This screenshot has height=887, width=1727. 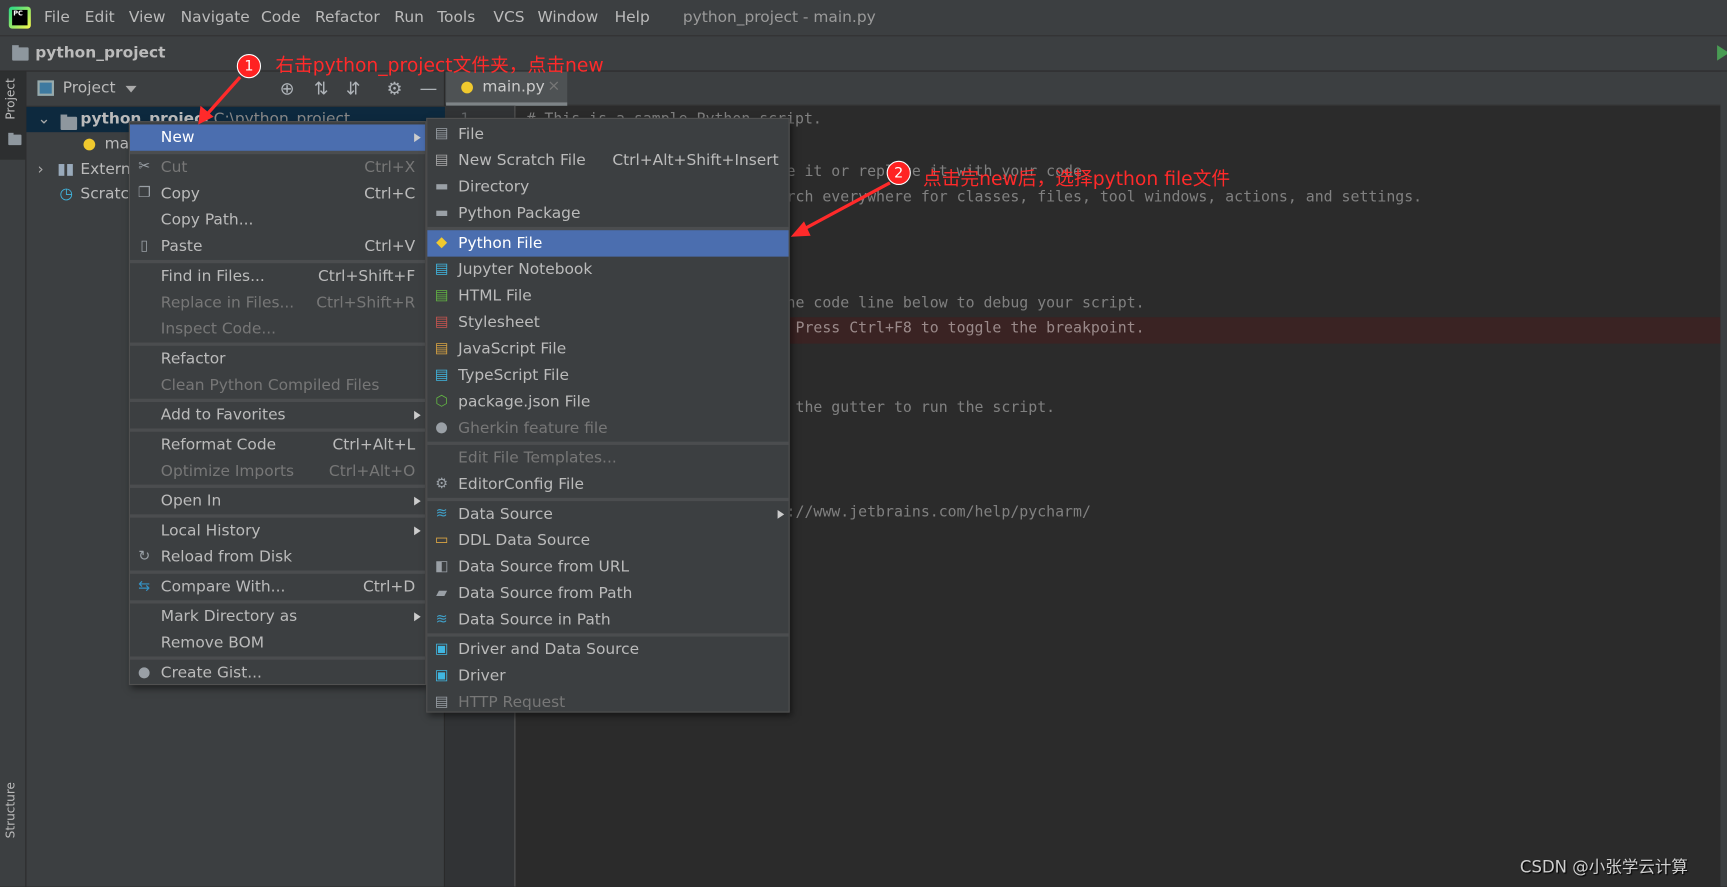 I want to click on menu-item-shortcut: Ctrl+D, so click(x=389, y=587).